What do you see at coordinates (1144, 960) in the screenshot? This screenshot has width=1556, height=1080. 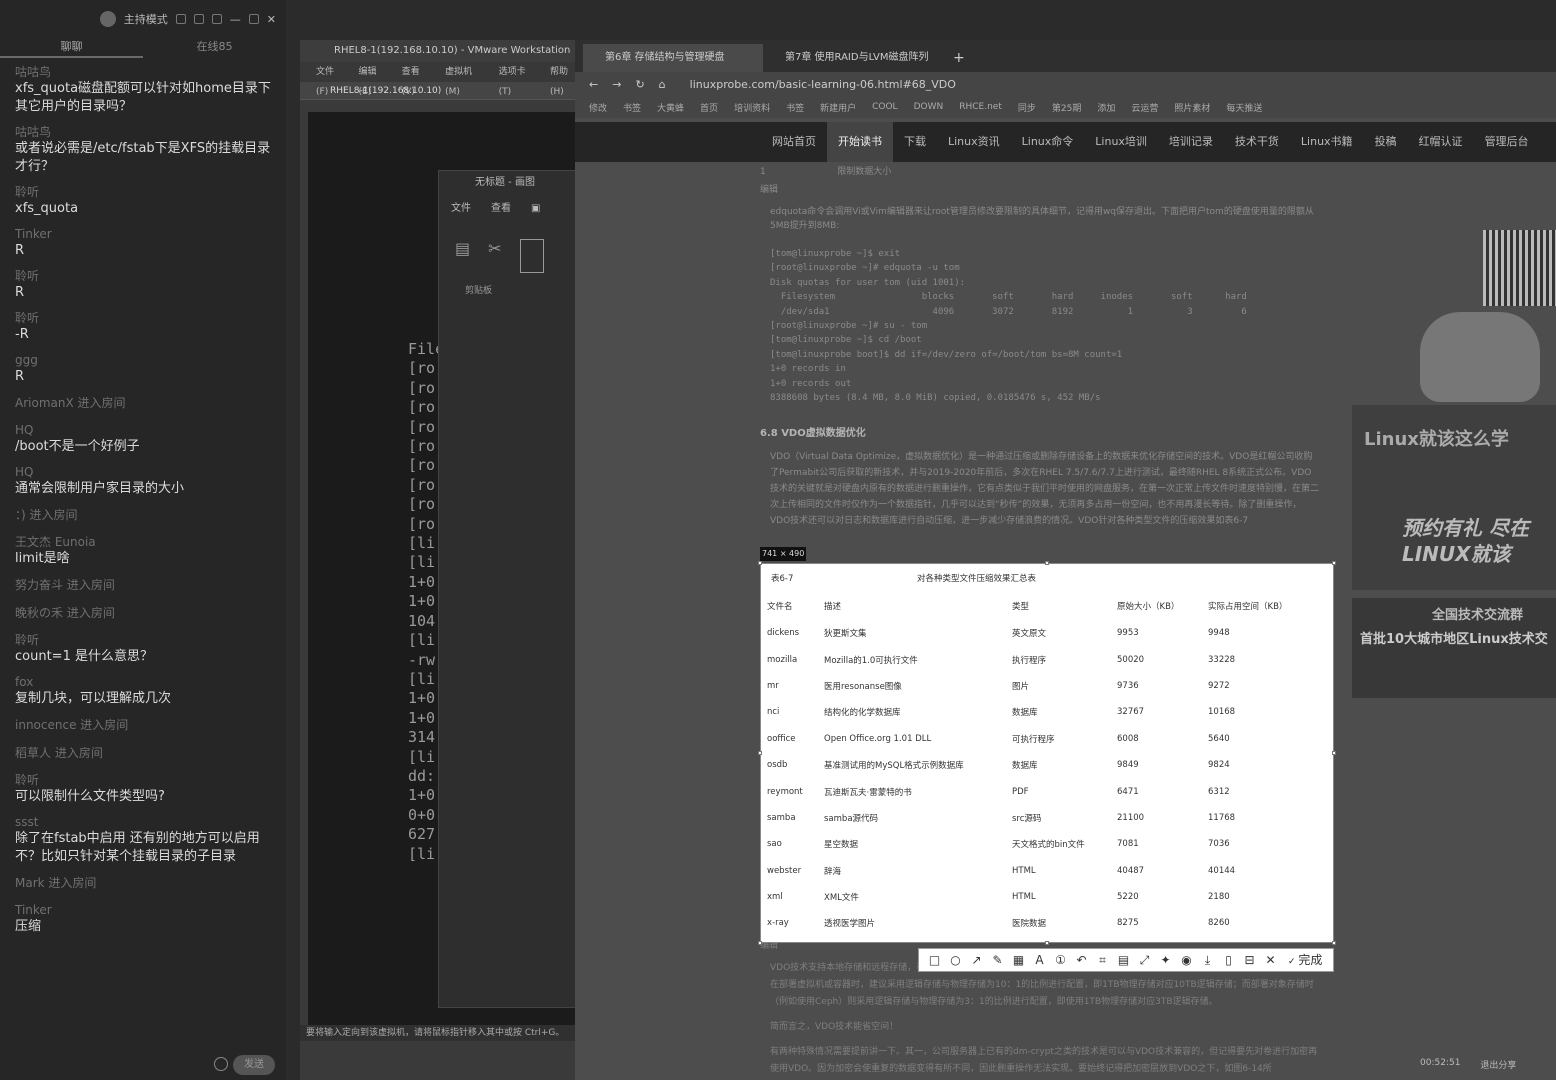 I see `expand-icon: ⤢` at bounding box center [1144, 960].